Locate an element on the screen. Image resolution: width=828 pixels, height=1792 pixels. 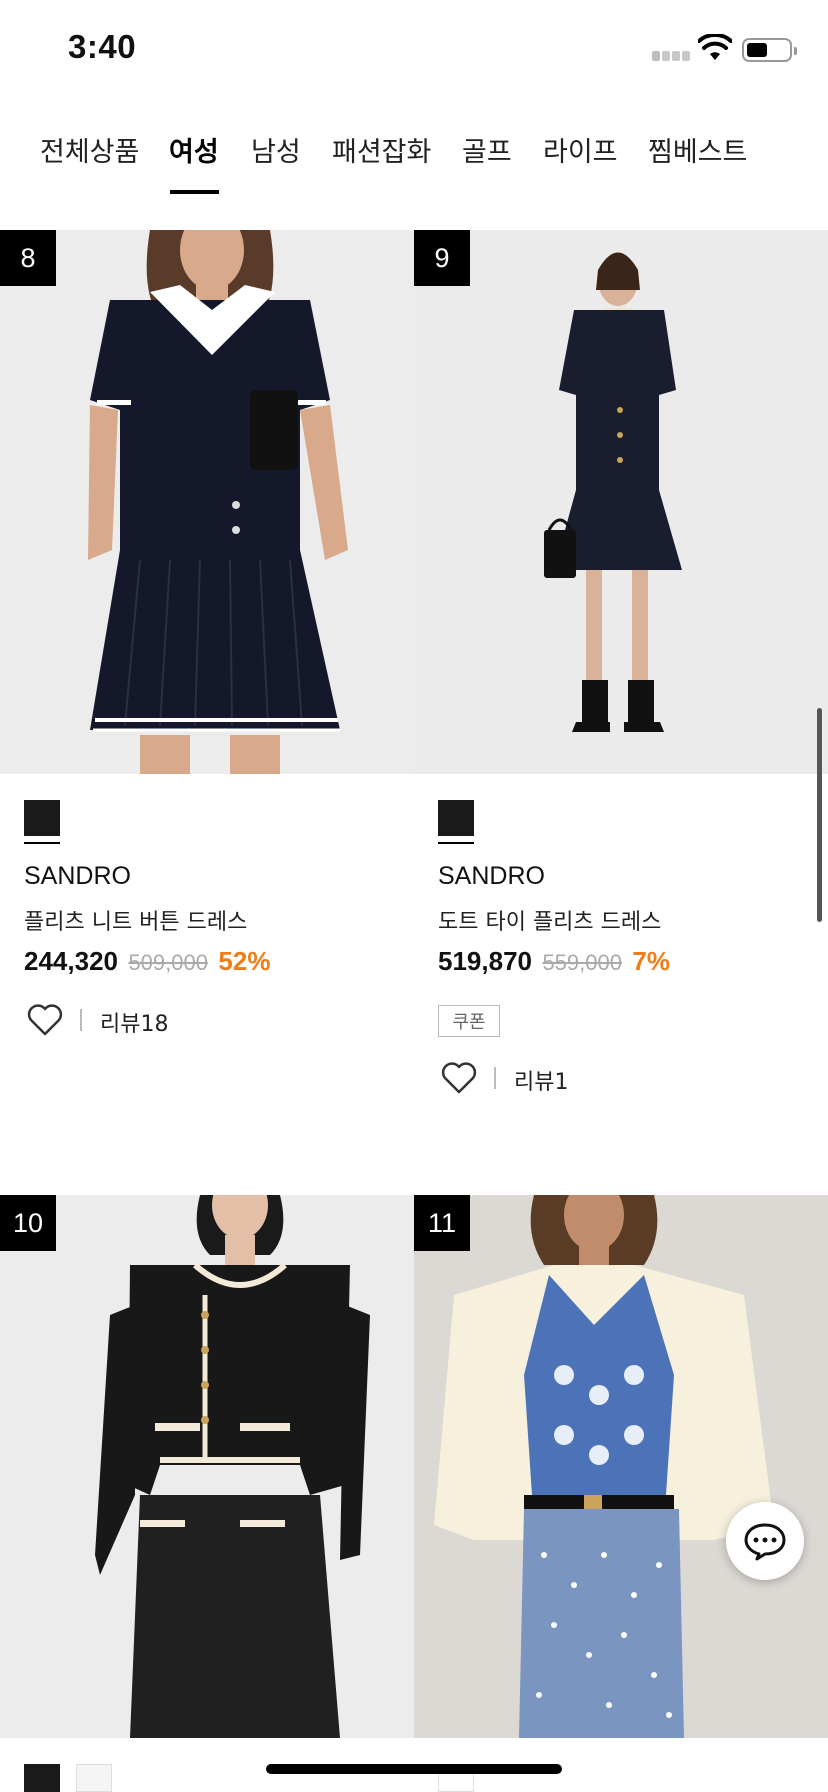
rank-badge: 10 is located at coordinates (28, 1223).